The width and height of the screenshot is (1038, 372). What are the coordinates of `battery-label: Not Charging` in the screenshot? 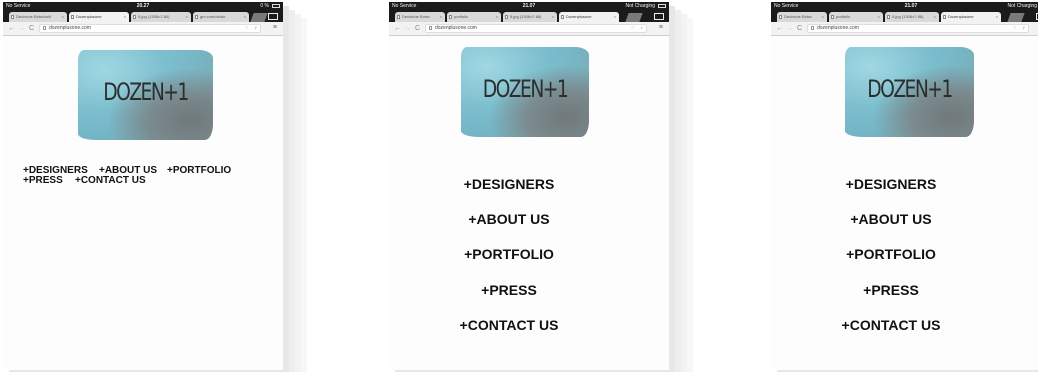 It's located at (640, 6).